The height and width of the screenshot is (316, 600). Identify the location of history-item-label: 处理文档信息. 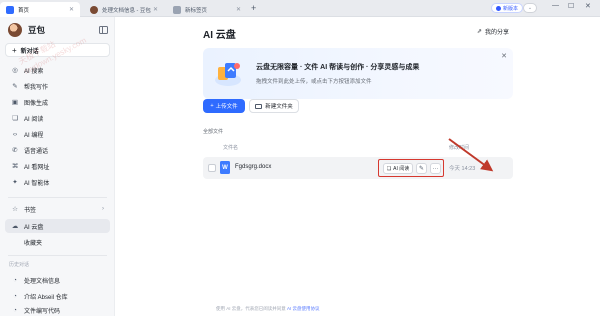
(42, 281).